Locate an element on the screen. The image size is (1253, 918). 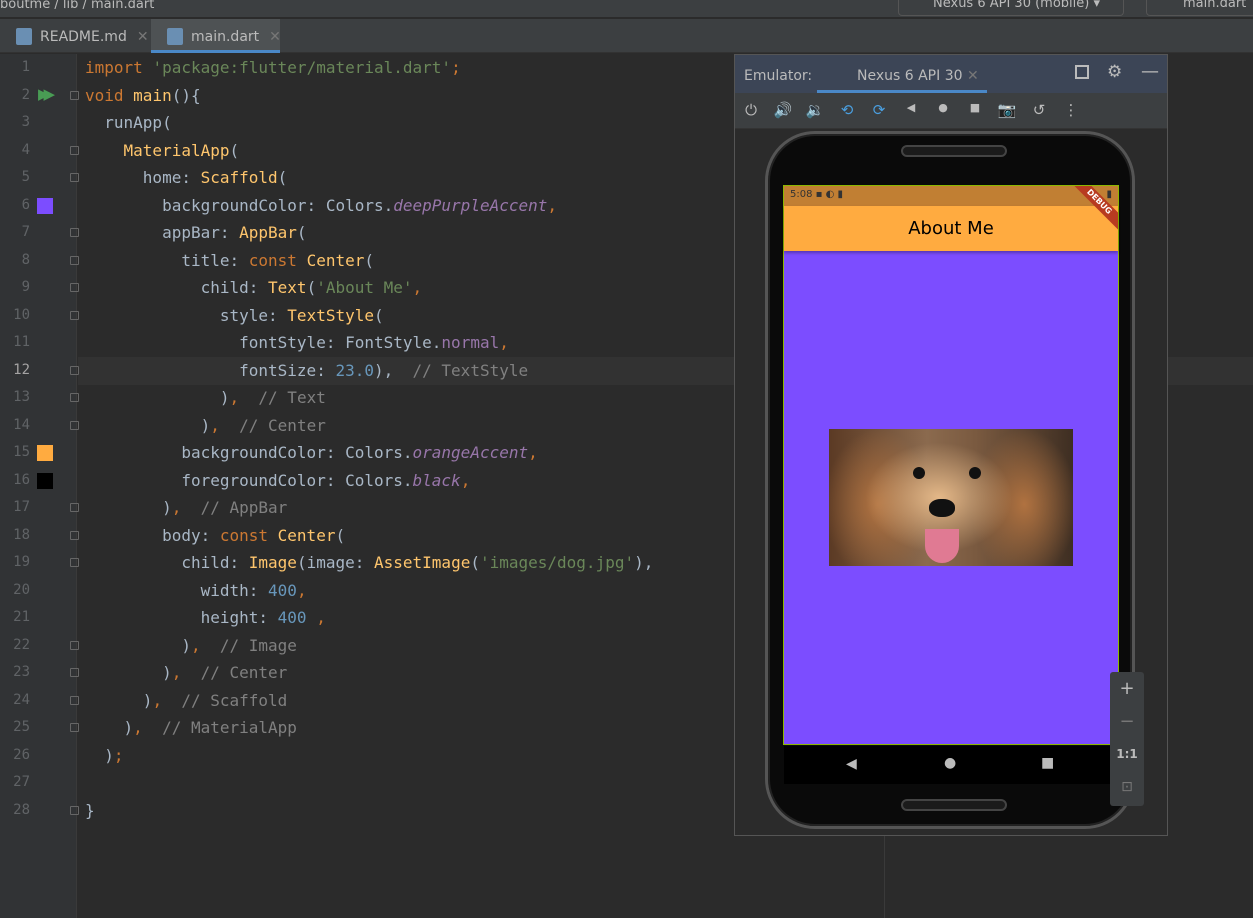
code-token: 400 is located at coordinates (292, 617).